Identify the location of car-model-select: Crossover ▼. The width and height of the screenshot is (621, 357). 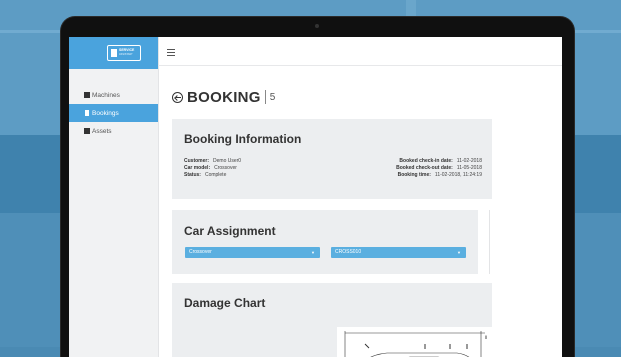
(252, 252).